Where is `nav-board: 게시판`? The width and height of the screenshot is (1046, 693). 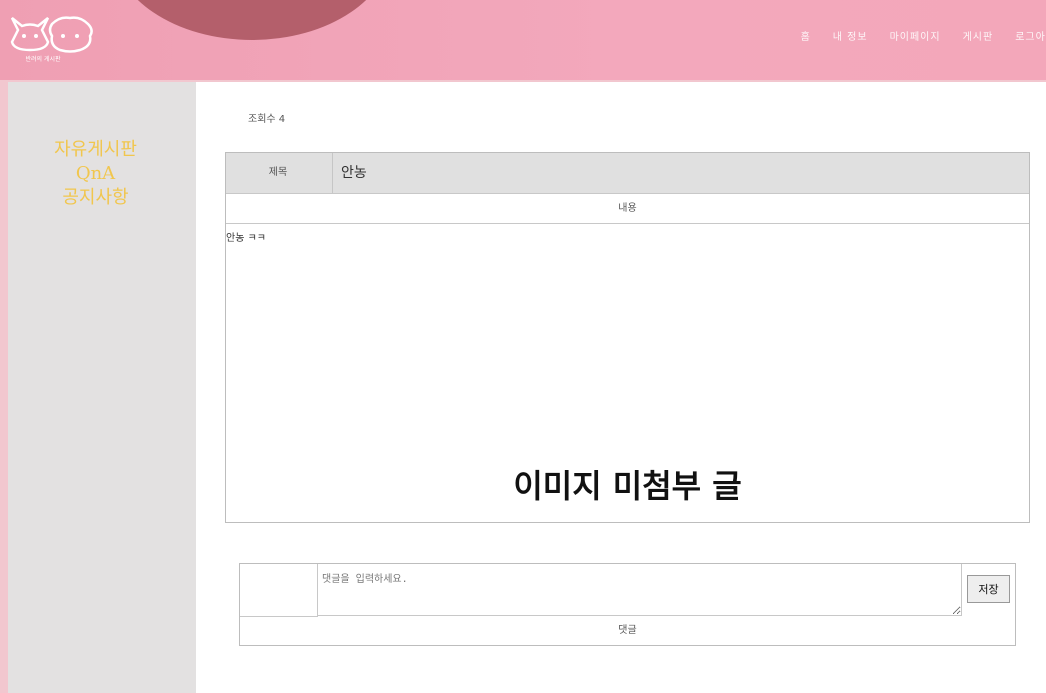
nav-board: 게시판 is located at coordinates (978, 35).